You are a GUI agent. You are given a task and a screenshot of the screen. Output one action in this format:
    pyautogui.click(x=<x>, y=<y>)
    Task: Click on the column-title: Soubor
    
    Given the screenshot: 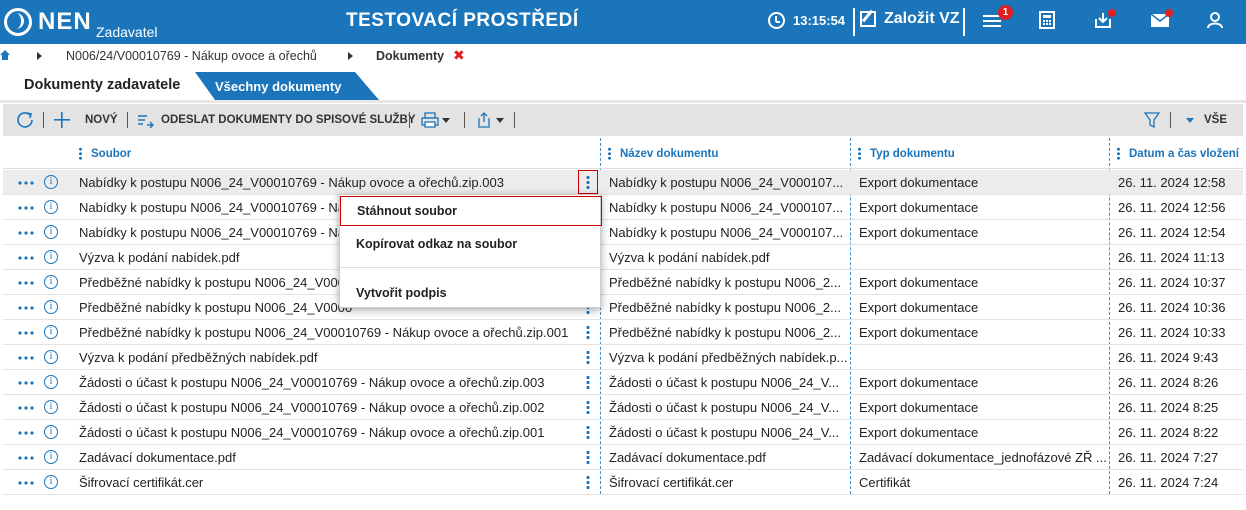 What is the action you would take?
    pyautogui.click(x=111, y=153)
    